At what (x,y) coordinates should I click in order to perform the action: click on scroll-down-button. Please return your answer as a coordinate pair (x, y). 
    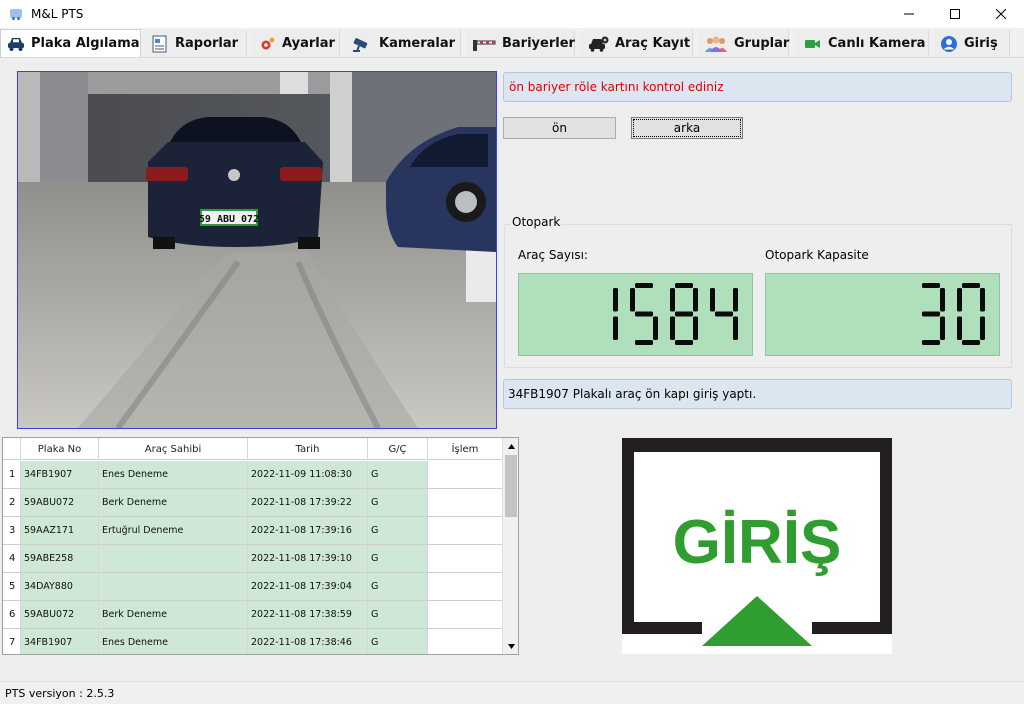
    Looking at the image, I should click on (510, 646).